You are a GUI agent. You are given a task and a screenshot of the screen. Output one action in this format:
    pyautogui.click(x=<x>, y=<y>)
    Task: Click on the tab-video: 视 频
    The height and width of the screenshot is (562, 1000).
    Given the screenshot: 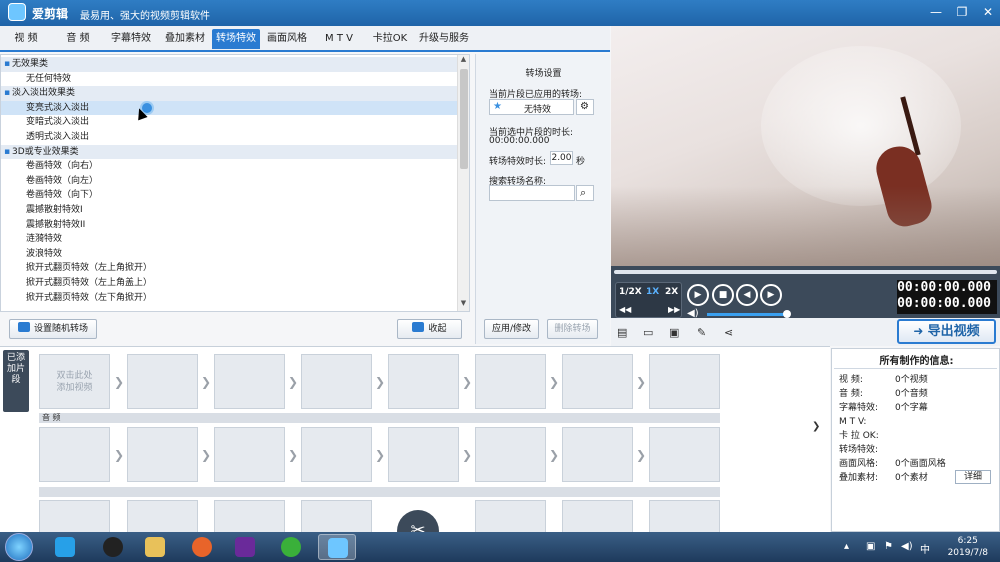 What is the action you would take?
    pyautogui.click(x=26, y=39)
    